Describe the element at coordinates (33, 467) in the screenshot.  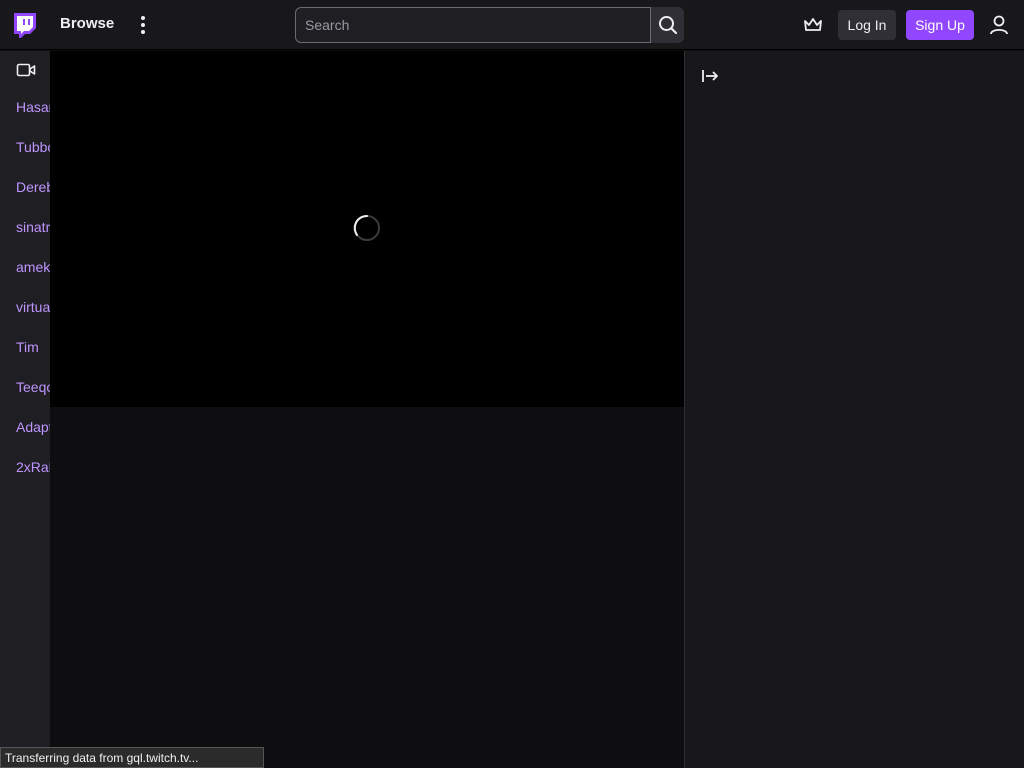
I see `sidebar-channel-item: 2xRaKa` at that location.